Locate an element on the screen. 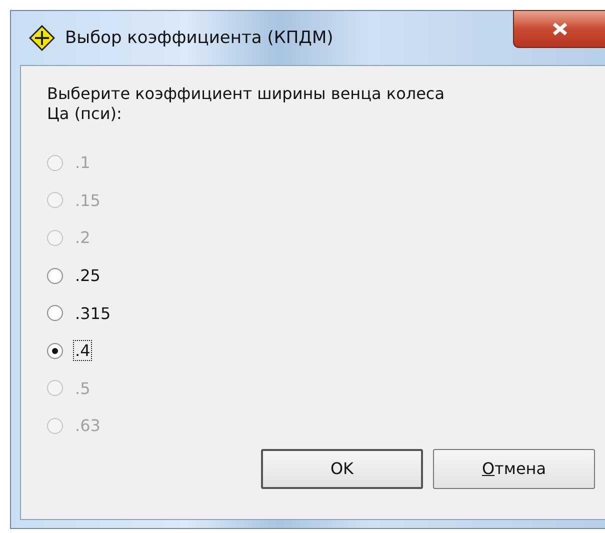  close-button is located at coordinates (559, 29).